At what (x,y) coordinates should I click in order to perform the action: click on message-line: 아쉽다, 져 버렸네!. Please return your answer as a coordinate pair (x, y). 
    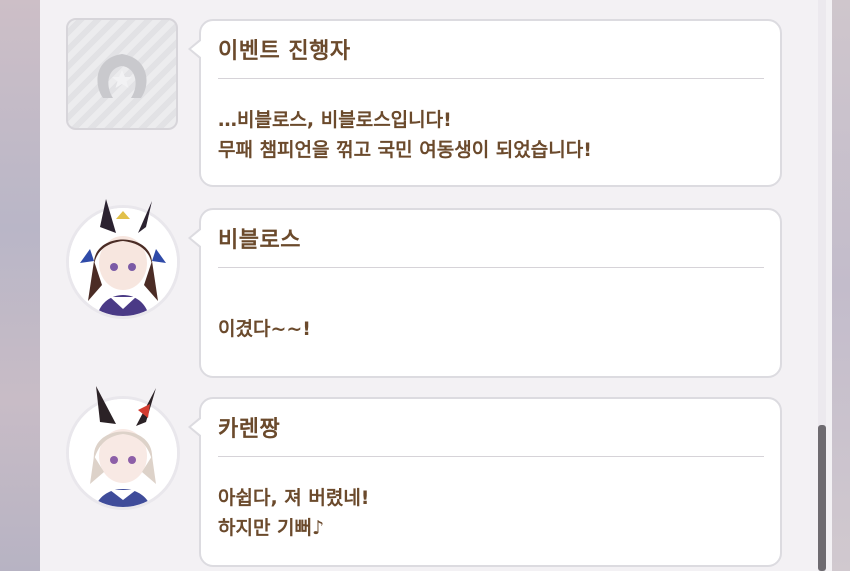
    Looking at the image, I should click on (294, 498).